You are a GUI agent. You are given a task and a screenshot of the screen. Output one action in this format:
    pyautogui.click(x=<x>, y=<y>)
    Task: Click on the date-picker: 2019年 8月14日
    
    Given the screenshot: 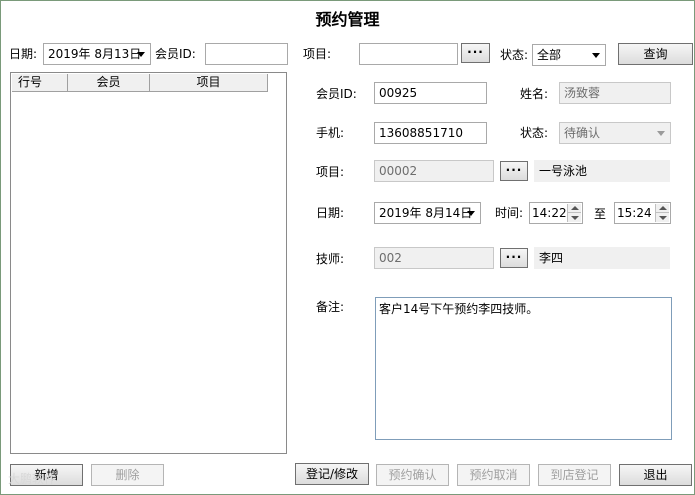 What is the action you would take?
    pyautogui.click(x=427, y=213)
    